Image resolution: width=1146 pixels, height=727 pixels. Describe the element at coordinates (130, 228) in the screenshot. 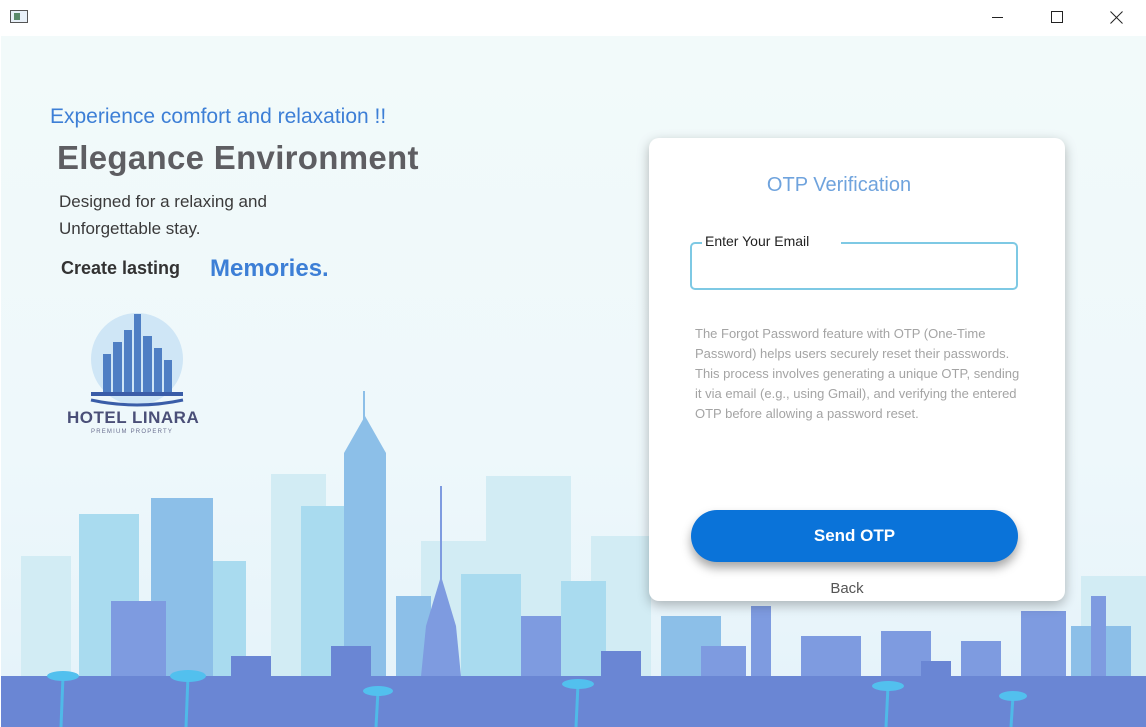

I see `hero-description-line-2: Unforgettable stay.` at that location.